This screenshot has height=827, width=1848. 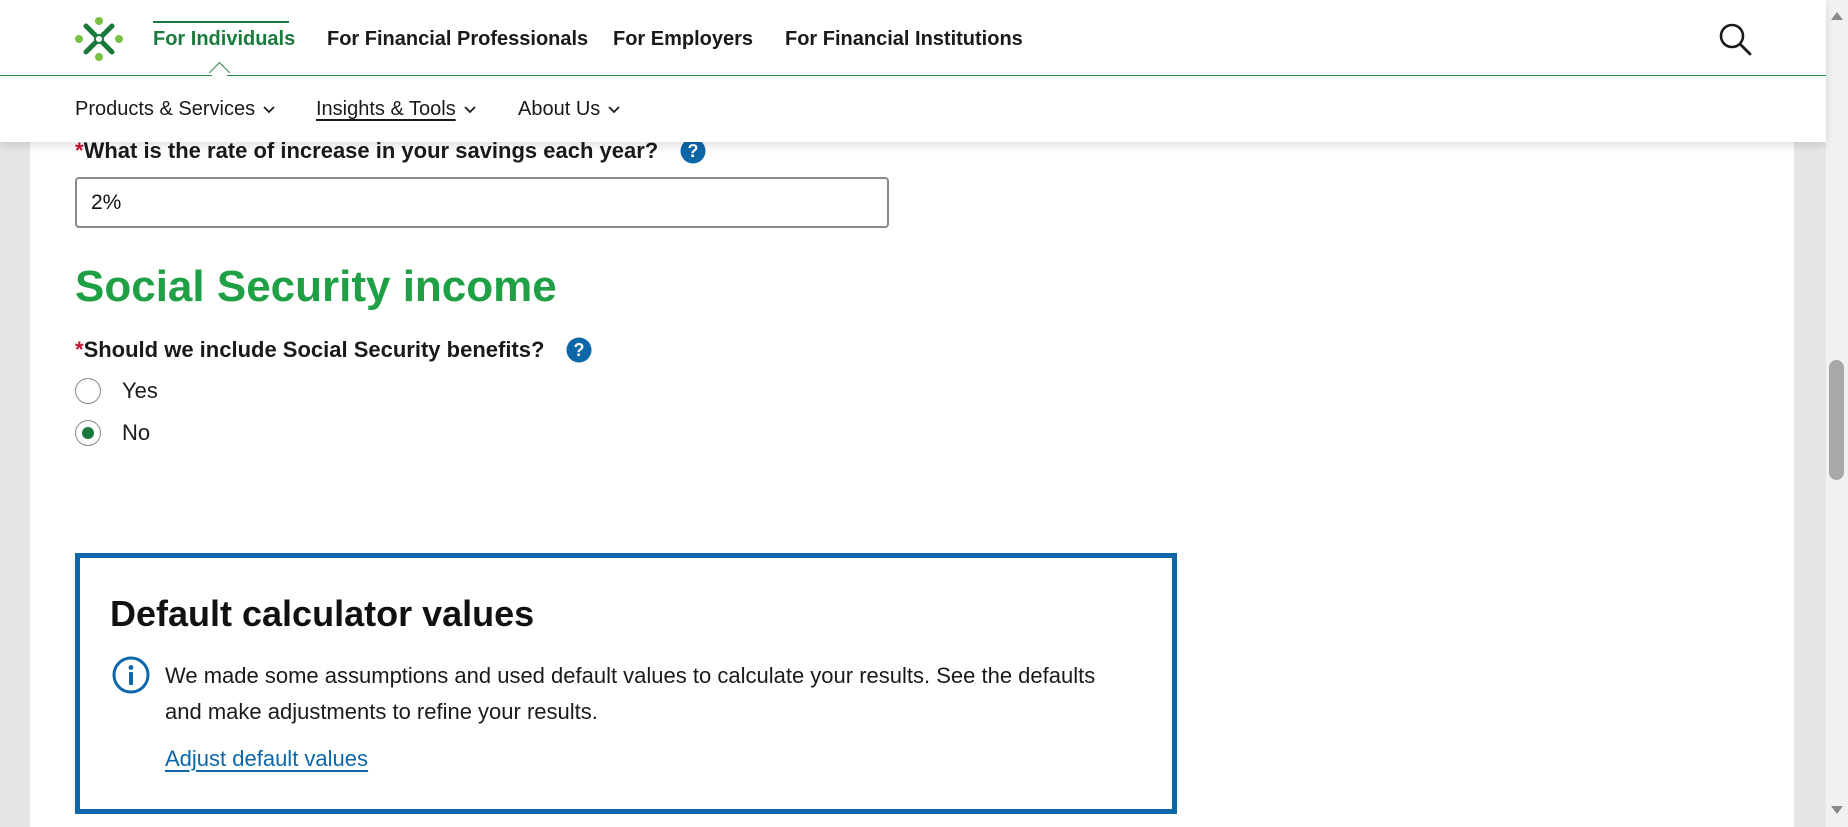 I want to click on radio-label-no: No, so click(x=136, y=432).